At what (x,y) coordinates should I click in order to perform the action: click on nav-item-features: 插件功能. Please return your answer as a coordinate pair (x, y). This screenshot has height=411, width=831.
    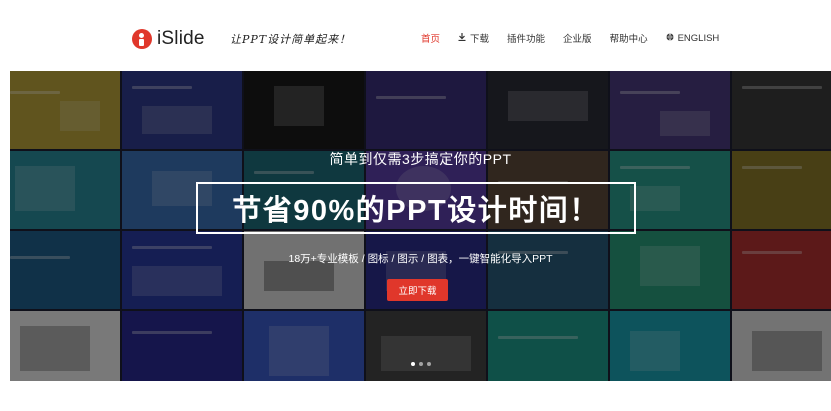
    Looking at the image, I should click on (526, 38).